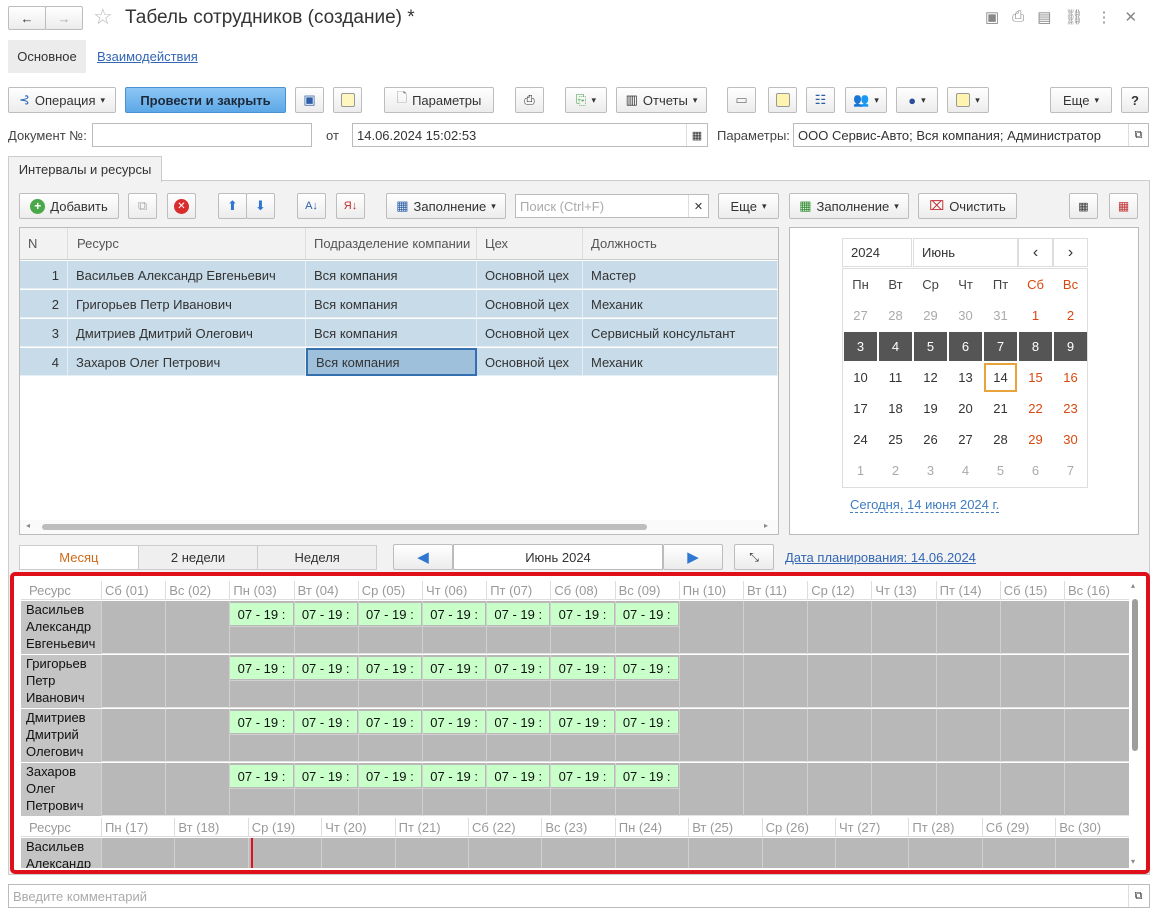  What do you see at coordinates (930, 408) in the screenshot?
I see `calendar-day: 19` at bounding box center [930, 408].